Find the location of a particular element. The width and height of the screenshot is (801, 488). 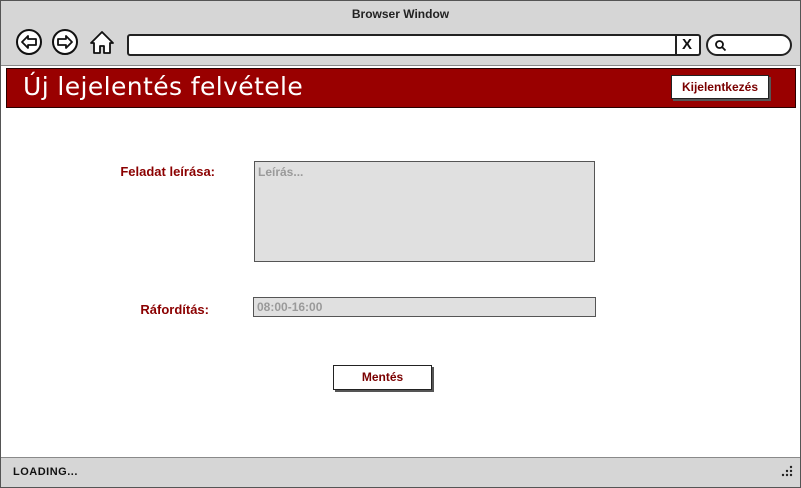

back-arrow-icon is located at coordinates (29, 42).